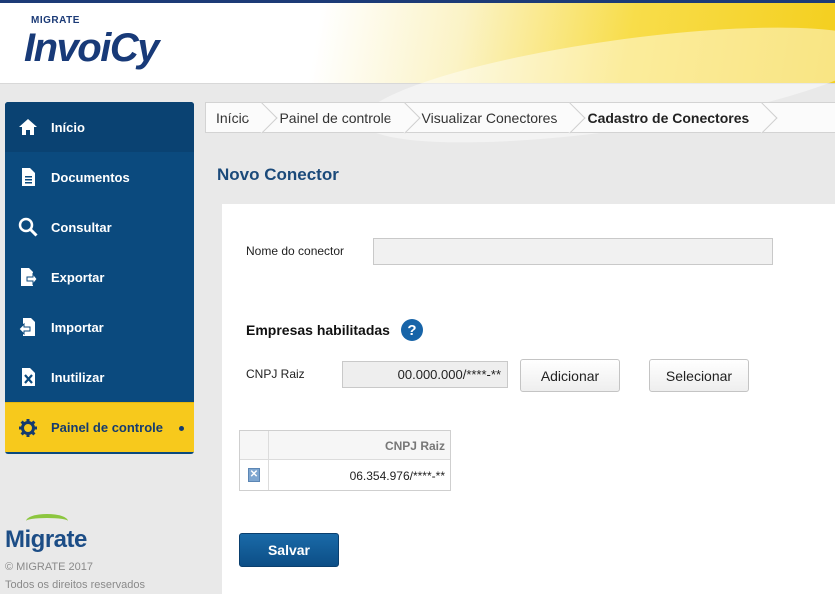  I want to click on help-icon: ?, so click(412, 330).